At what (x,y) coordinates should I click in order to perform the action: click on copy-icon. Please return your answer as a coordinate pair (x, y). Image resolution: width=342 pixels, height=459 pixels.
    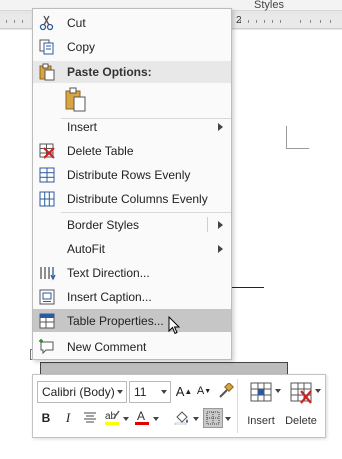
    Looking at the image, I should click on (47, 47).